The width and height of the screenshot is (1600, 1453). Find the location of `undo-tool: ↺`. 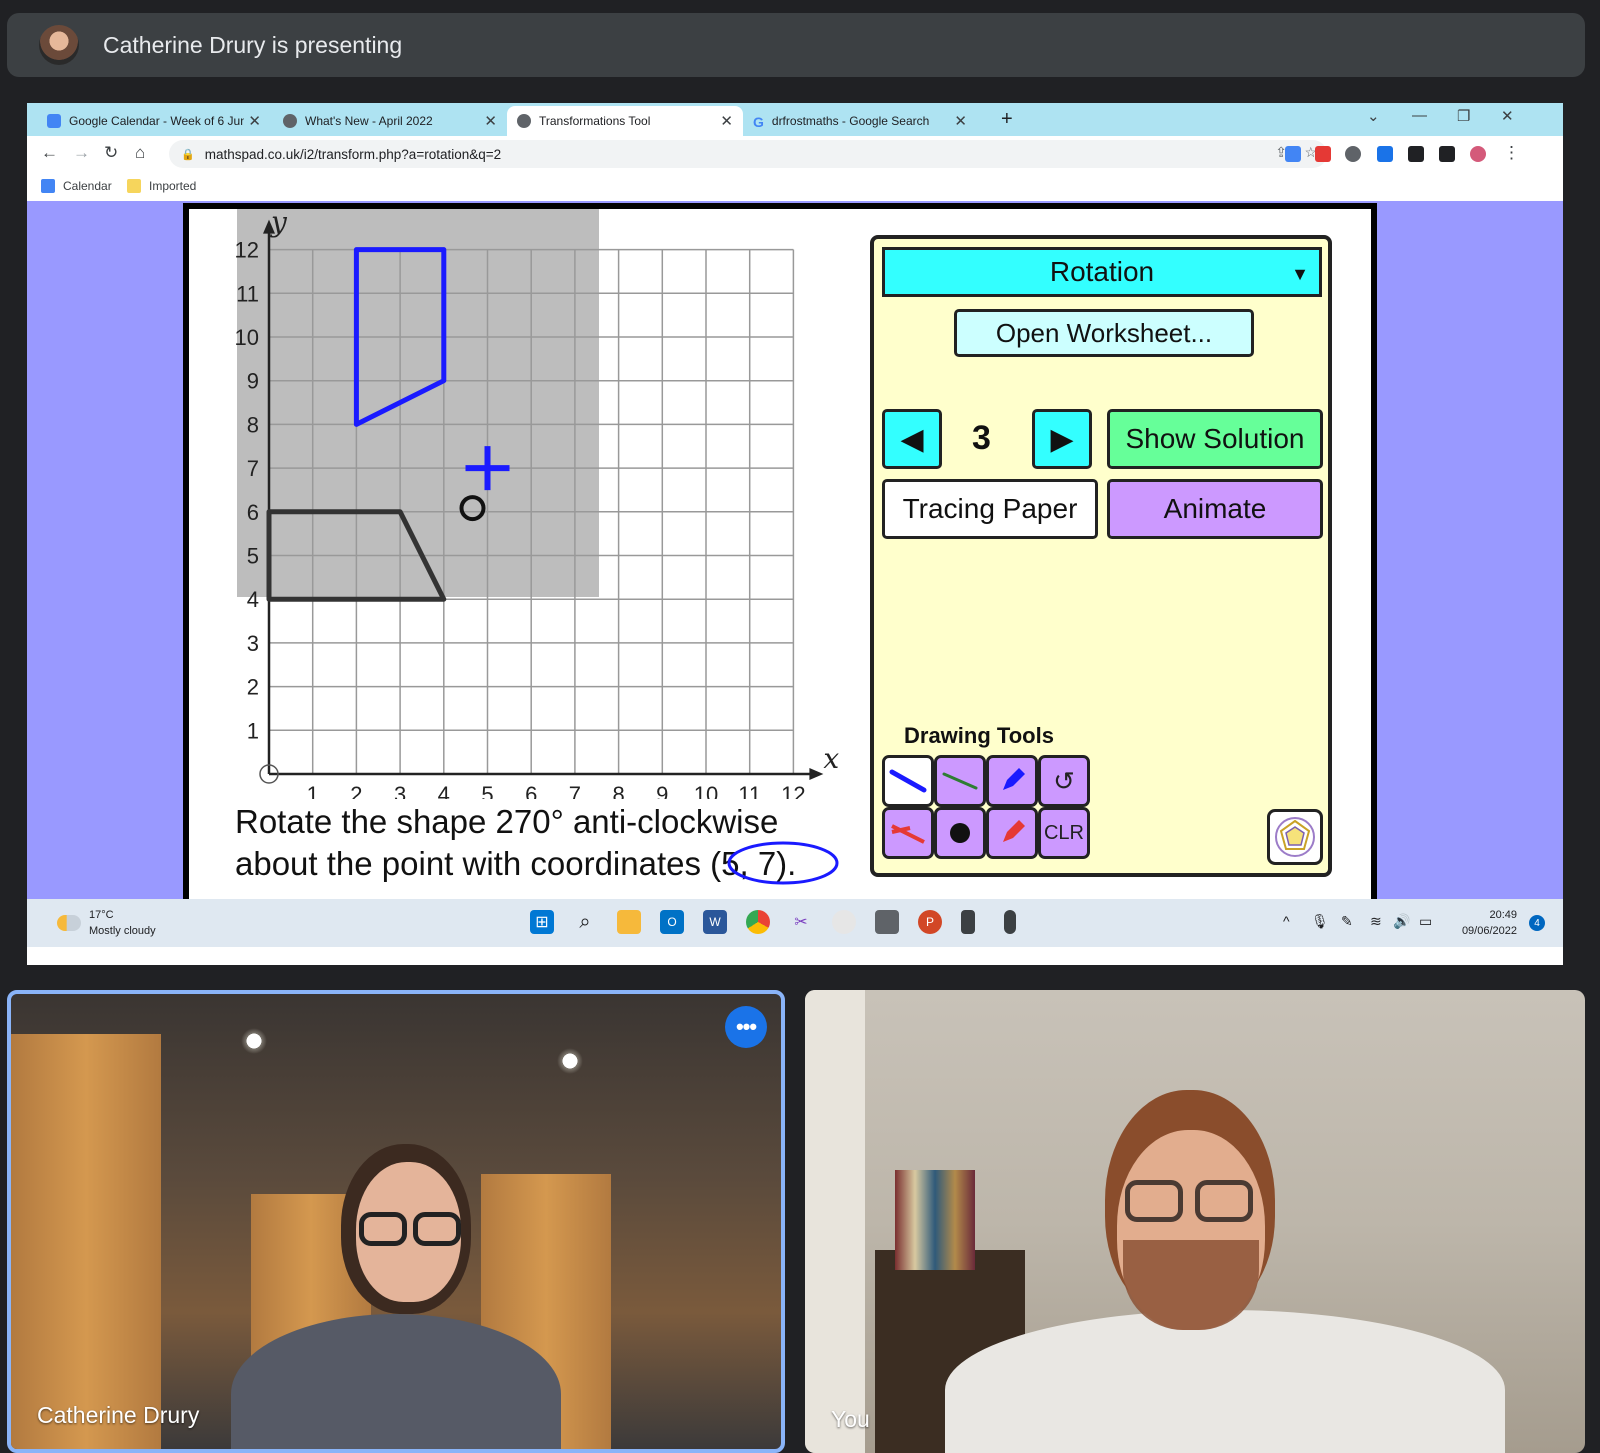

undo-tool: ↺ is located at coordinates (1064, 781).